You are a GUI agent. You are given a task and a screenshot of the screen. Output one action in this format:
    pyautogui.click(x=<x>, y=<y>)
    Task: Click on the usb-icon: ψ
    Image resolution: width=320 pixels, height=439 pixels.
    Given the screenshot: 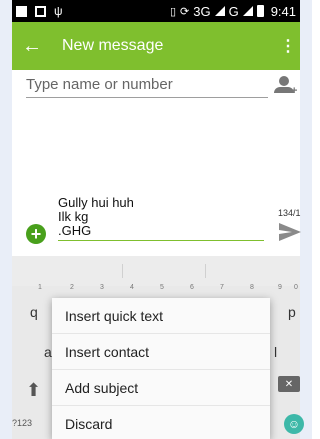 What is the action you would take?
    pyautogui.click(x=58, y=11)
    